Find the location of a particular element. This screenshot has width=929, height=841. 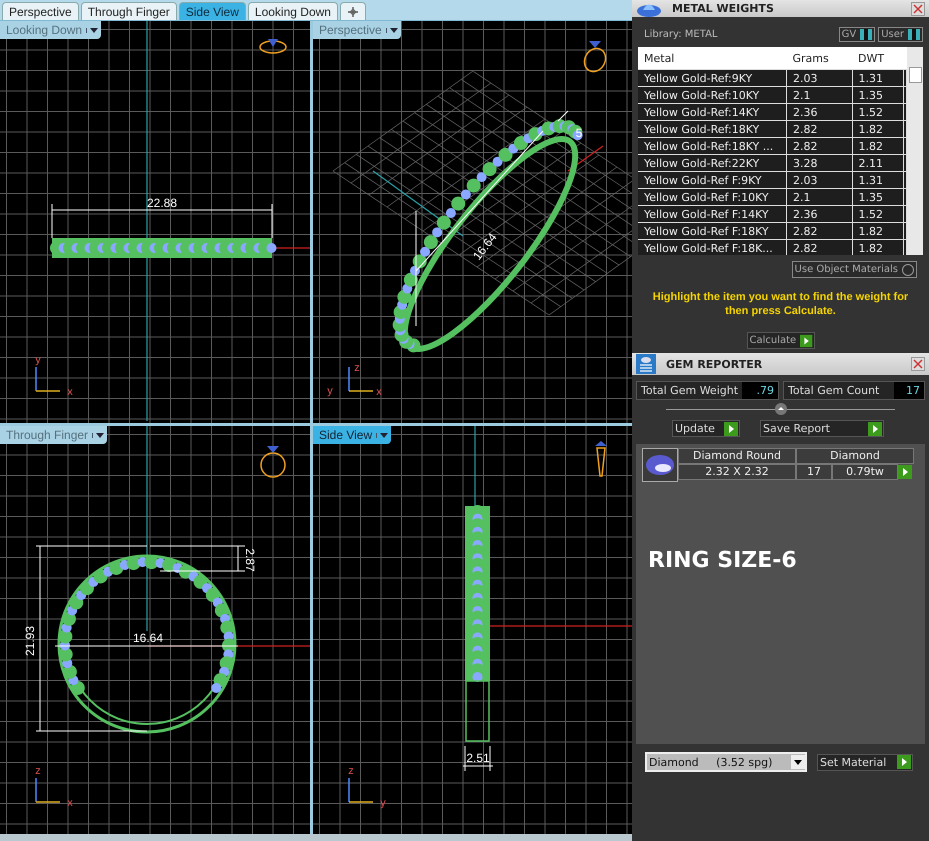

view-tab: Side View is located at coordinates (212, 11).